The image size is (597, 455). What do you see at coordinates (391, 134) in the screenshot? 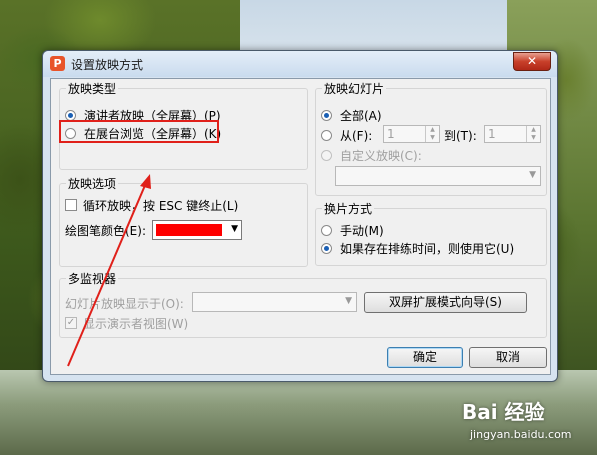
I see `from-slide-value: 1` at bounding box center [391, 134].